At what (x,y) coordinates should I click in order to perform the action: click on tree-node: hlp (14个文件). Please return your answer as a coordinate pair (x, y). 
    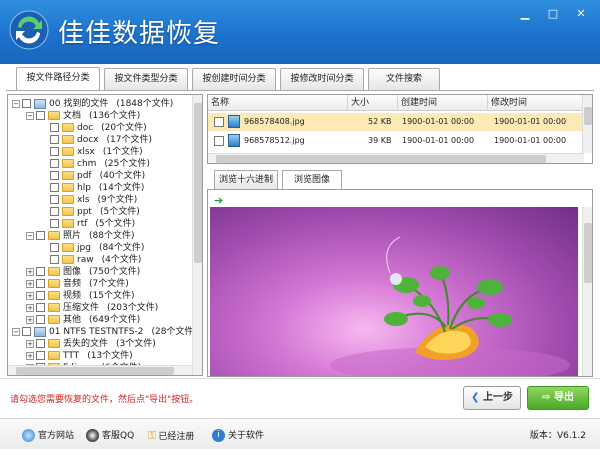
    Looking at the image, I should click on (92, 188).